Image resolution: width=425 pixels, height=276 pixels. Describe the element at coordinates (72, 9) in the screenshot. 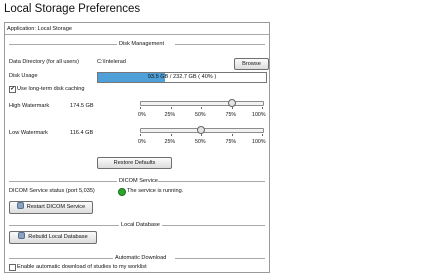

I see `page-title: Local Storage Preferences` at that location.